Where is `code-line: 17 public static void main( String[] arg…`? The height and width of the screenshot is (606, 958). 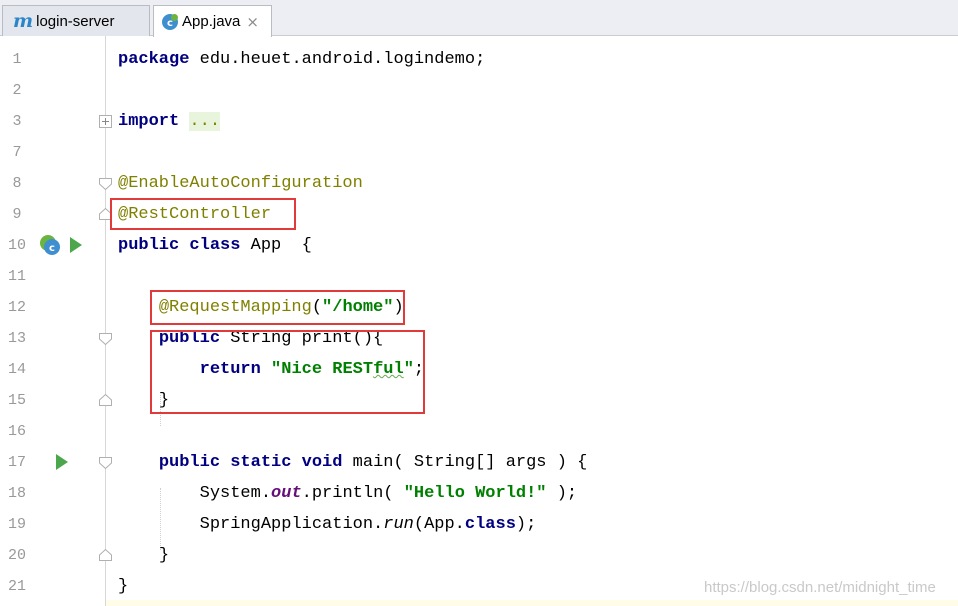 code-line: 17 public static void main( String[] arg… is located at coordinates (479, 462).